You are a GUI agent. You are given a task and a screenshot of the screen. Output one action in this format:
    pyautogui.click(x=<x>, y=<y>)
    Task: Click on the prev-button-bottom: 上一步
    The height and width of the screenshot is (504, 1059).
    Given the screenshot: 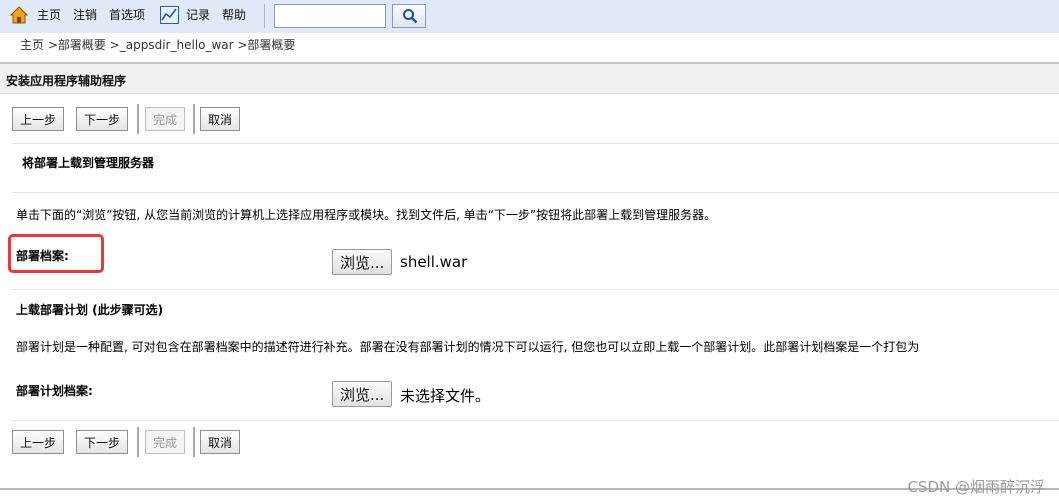 What is the action you would take?
    pyautogui.click(x=38, y=442)
    